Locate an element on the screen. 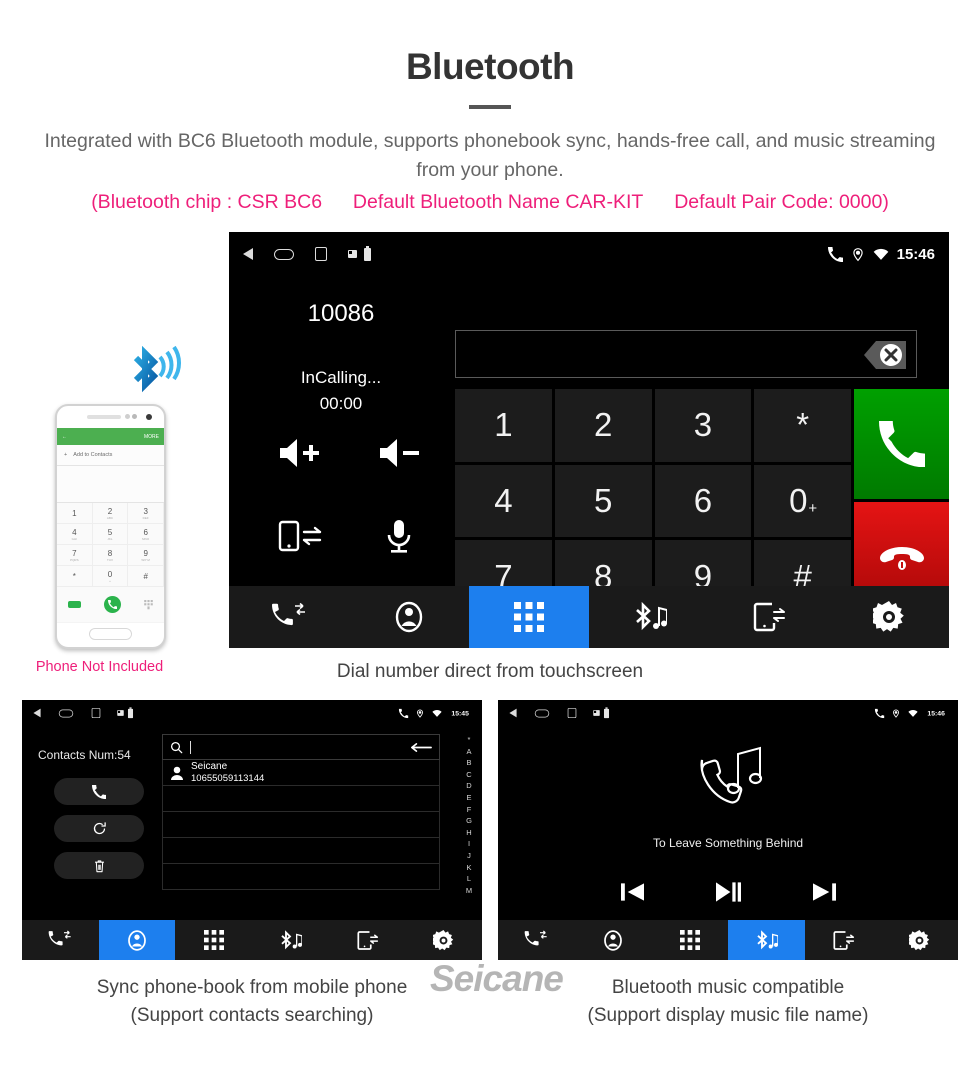  delete-contacts-button is located at coordinates (99, 865).